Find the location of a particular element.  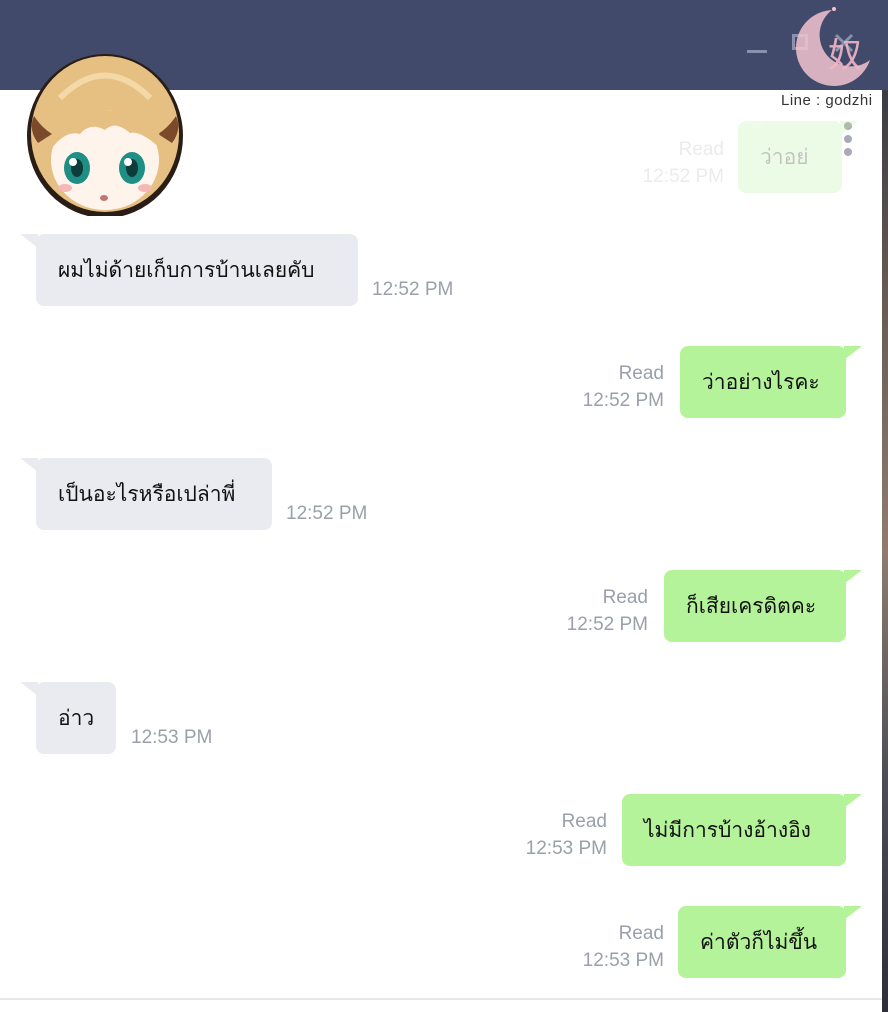

message-bubble-outgoing: ก็เสียเครดิตคะ is located at coordinates (763, 606).